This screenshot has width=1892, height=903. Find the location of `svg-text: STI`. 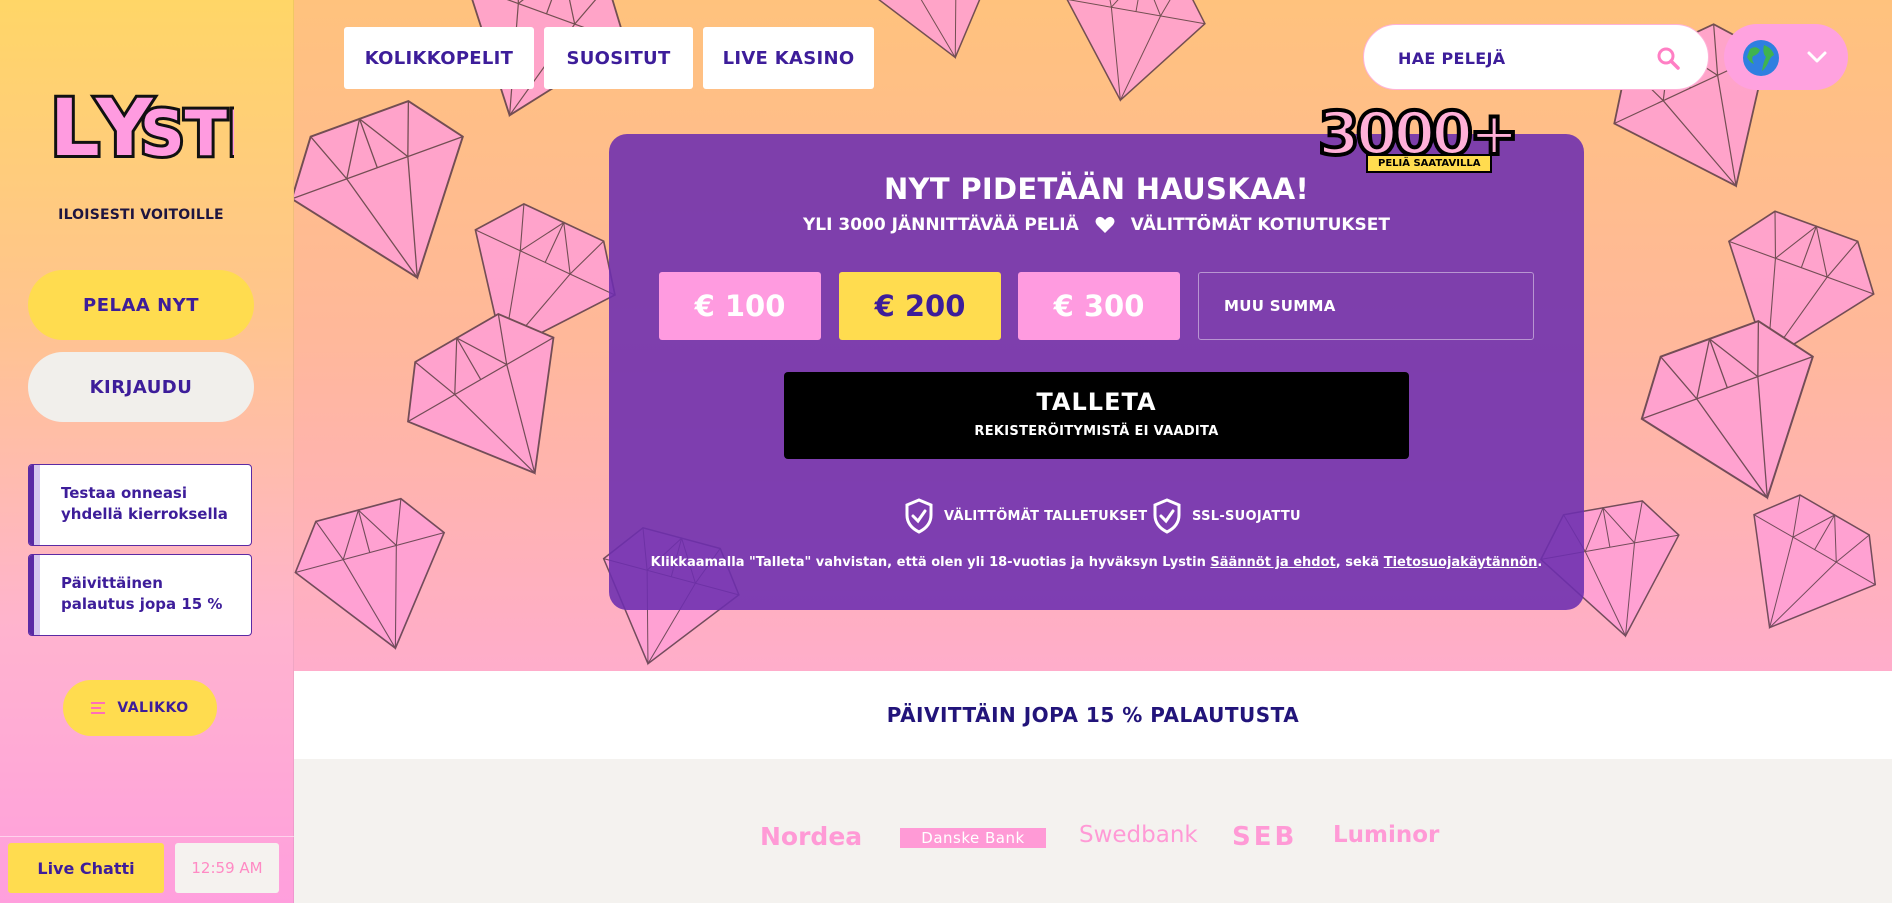

svg-text: STI is located at coordinates (187, 133).